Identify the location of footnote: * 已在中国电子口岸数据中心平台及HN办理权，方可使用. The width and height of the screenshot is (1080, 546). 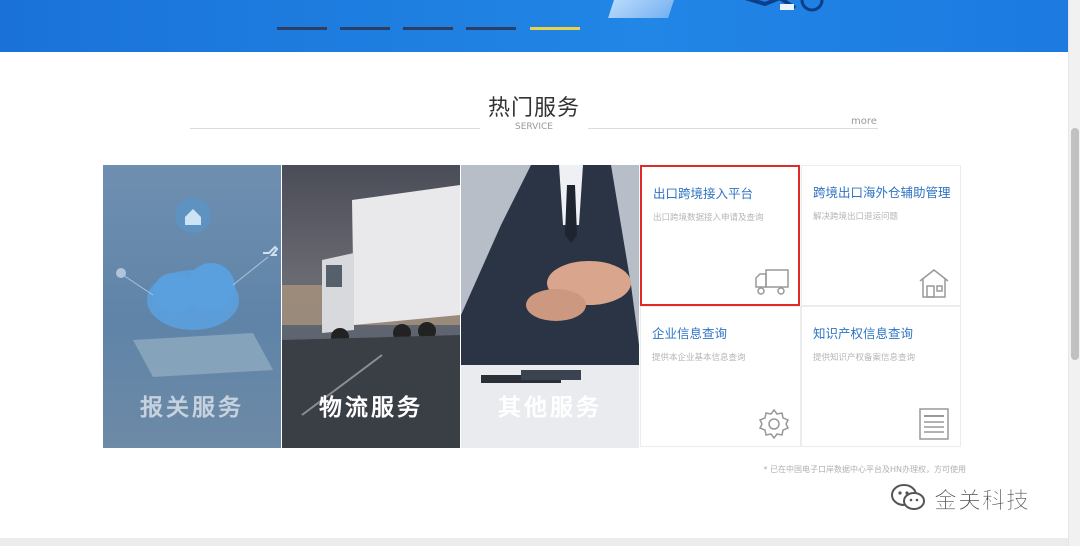
(864, 469).